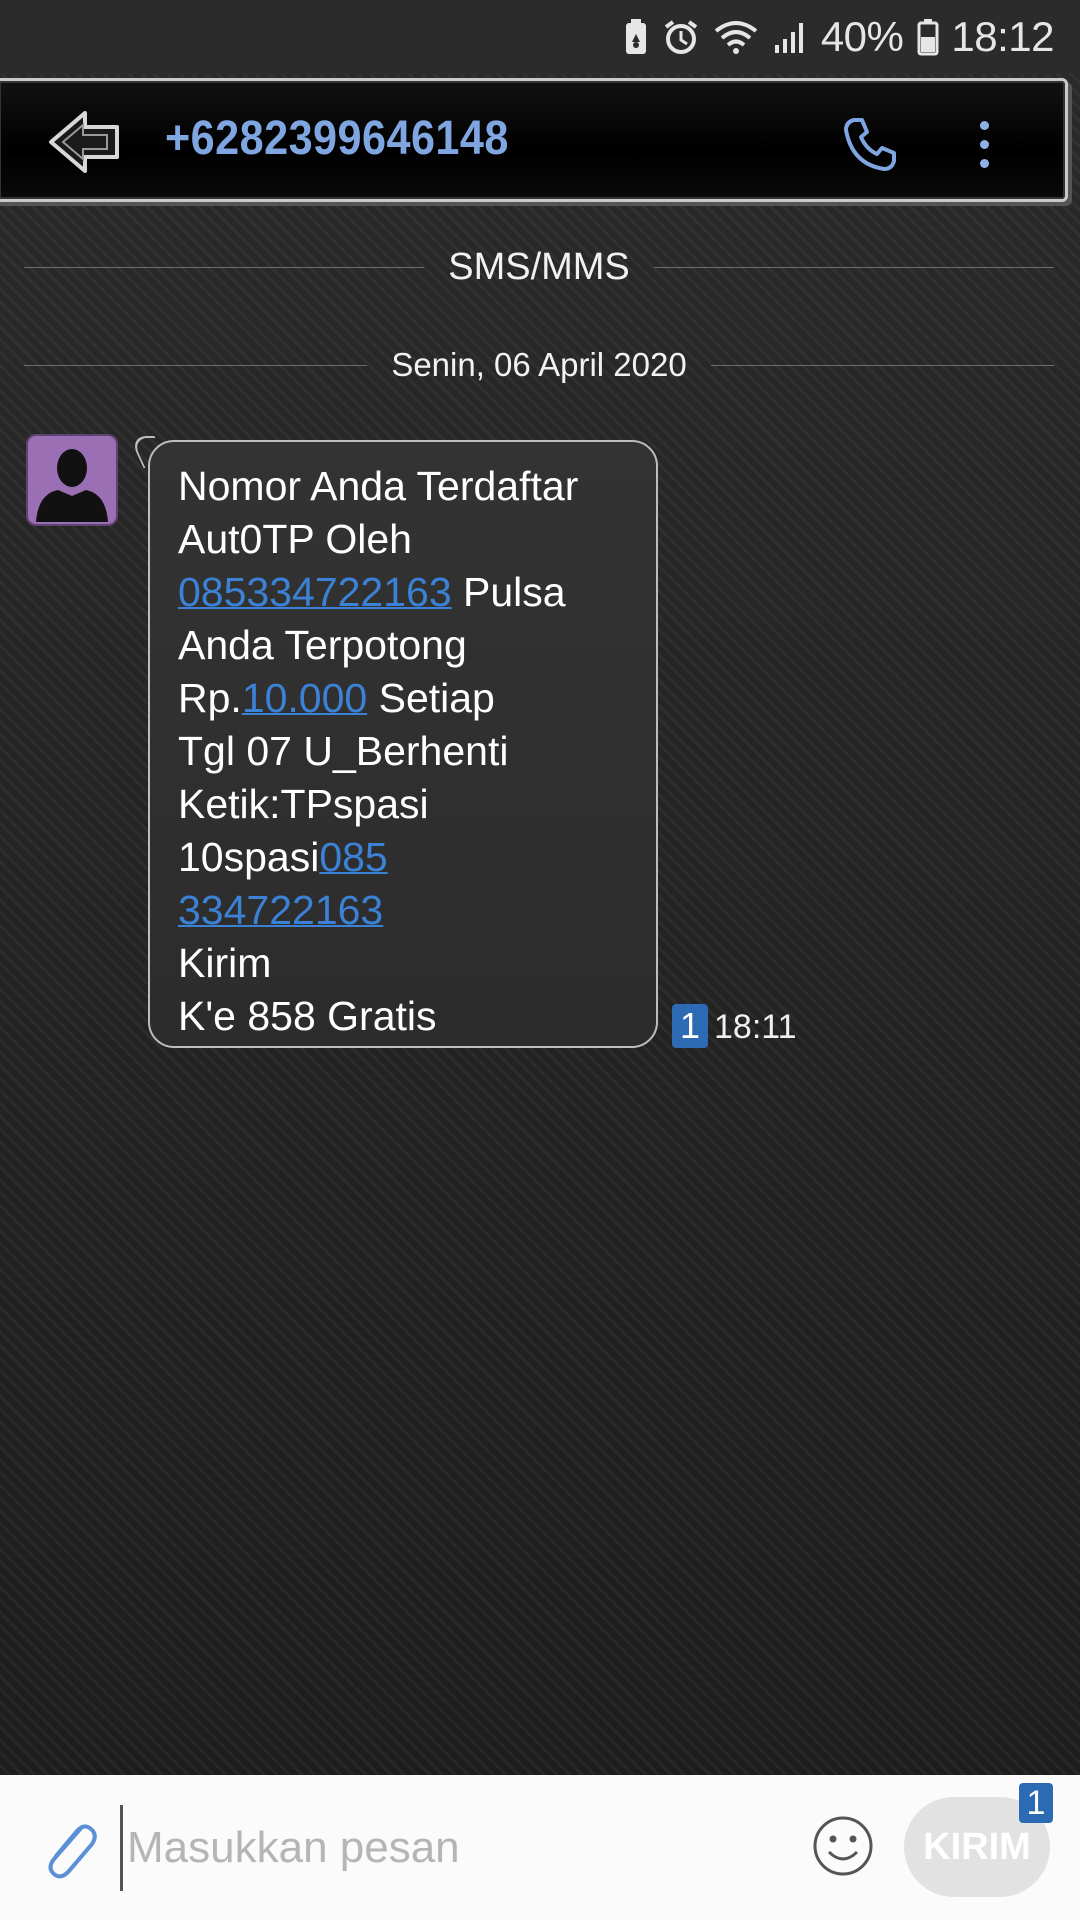  I want to click on emoji-icon, so click(843, 1846).